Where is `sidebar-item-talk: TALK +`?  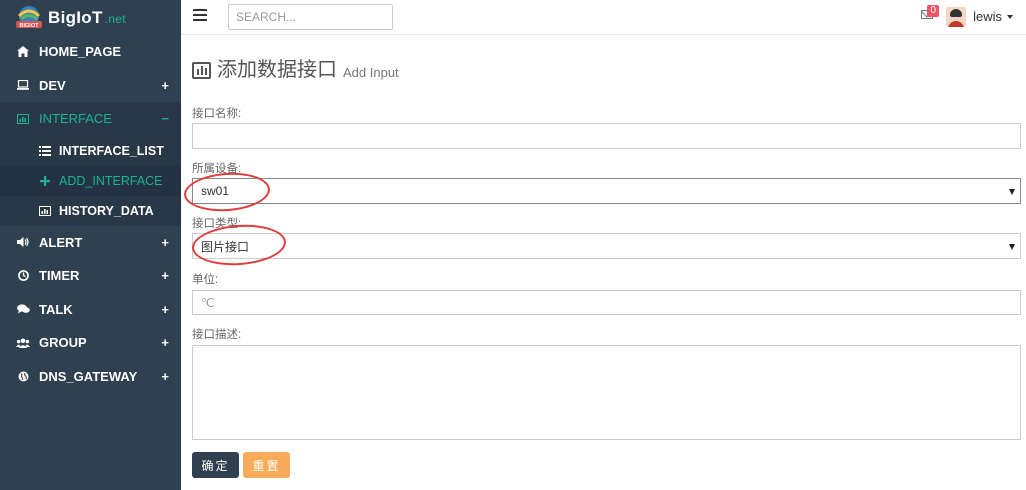
sidebar-item-talk: TALK + is located at coordinates (90, 310).